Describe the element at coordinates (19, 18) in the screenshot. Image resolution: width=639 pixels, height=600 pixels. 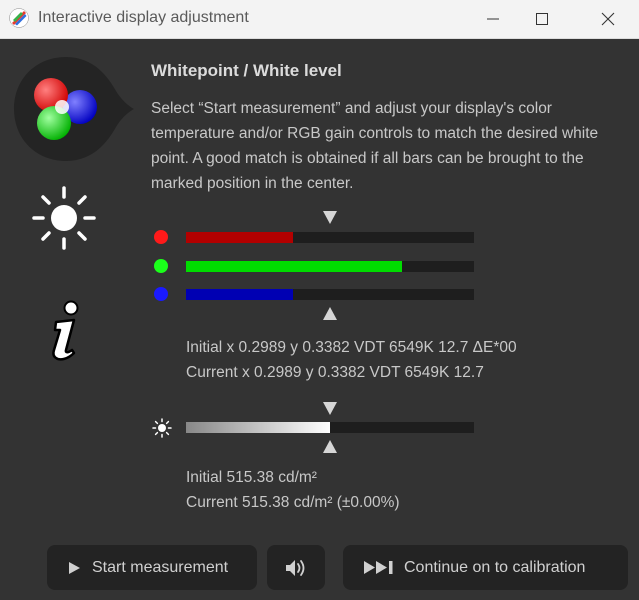
I see `rgb-spheres-app-icon` at that location.